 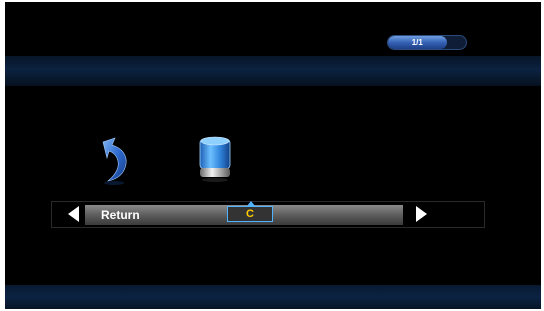 What do you see at coordinates (417, 42) in the screenshot?
I see `page-indicator-text: 1/1` at bounding box center [417, 42].